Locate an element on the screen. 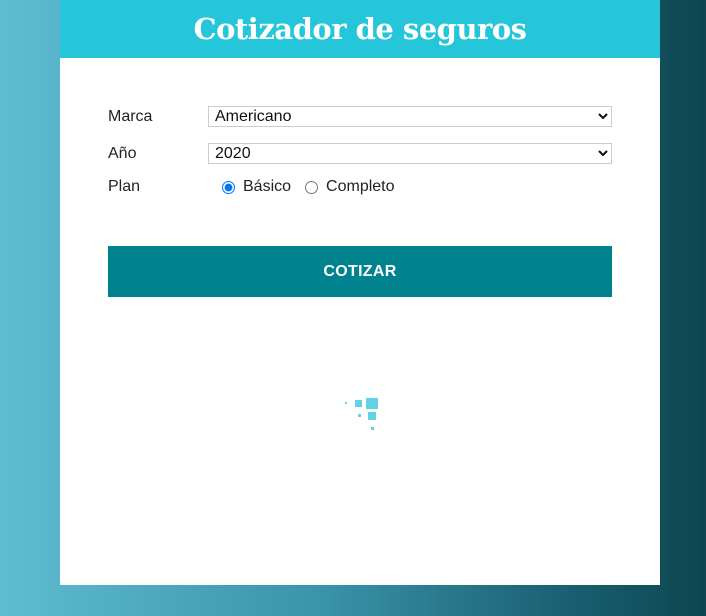  anio-select: 2020 is located at coordinates (410, 153).